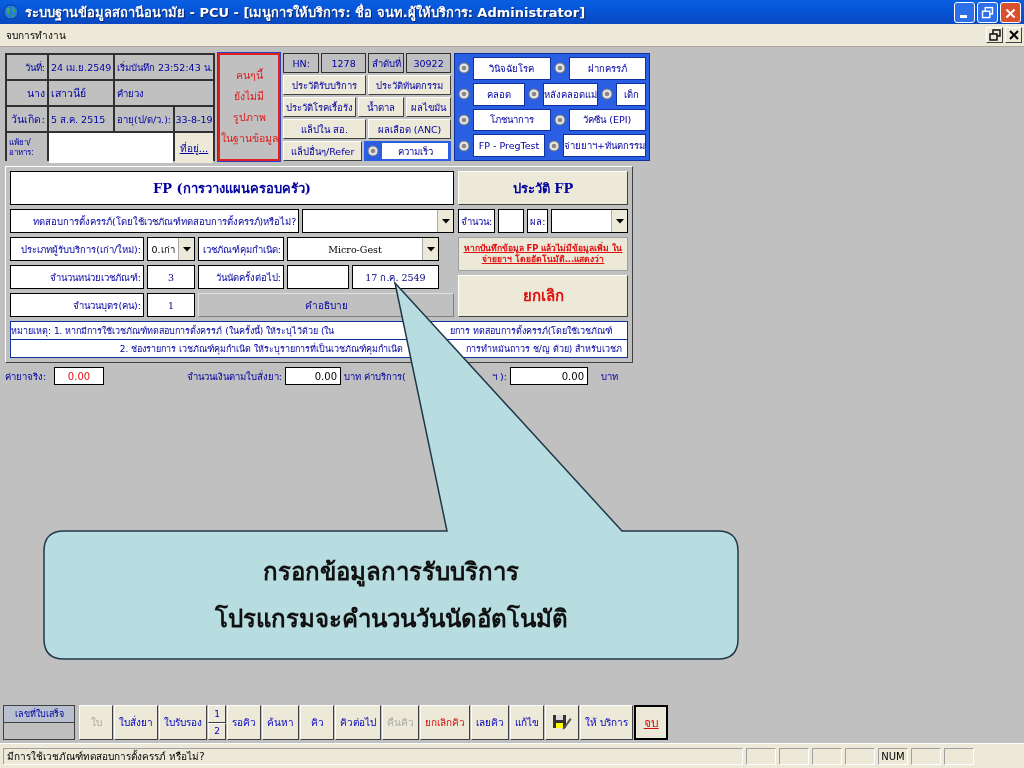 This screenshot has width=1024, height=768. I want to click on status-indicator: NUM, so click(893, 756).